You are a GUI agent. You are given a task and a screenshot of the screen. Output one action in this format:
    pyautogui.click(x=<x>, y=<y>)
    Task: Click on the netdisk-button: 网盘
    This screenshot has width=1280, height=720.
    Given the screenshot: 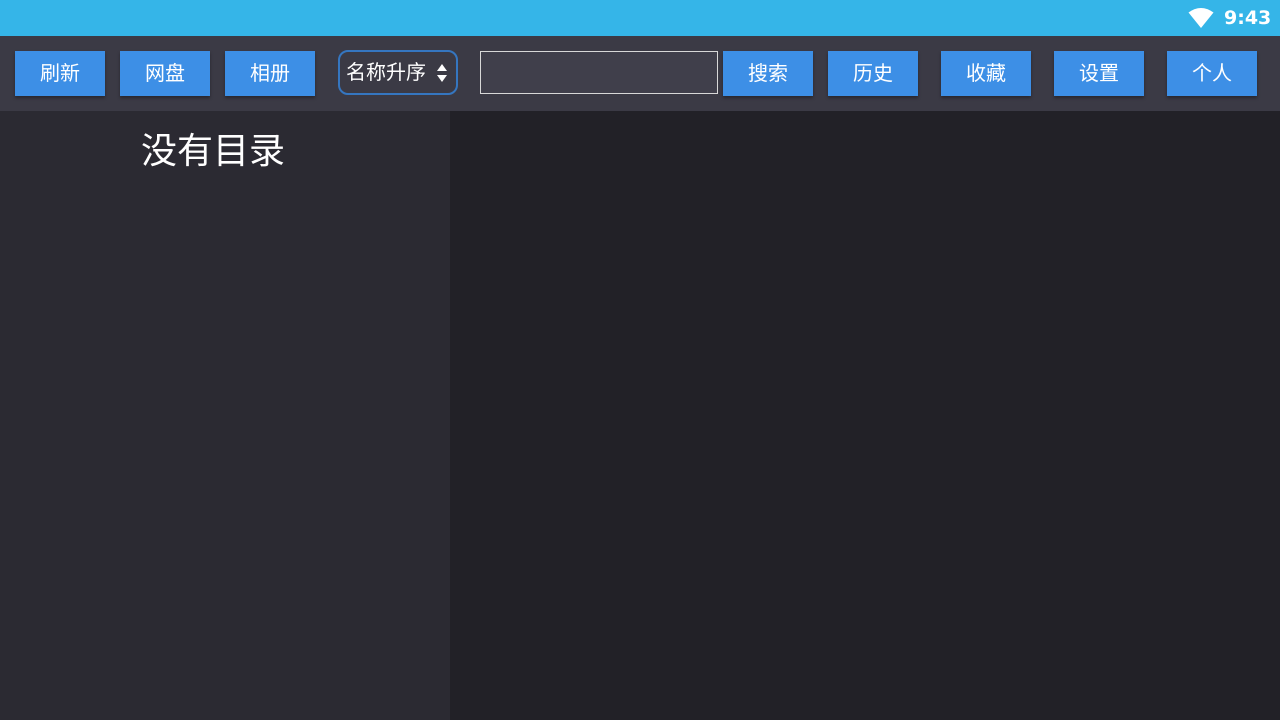 What is the action you would take?
    pyautogui.click(x=165, y=73)
    